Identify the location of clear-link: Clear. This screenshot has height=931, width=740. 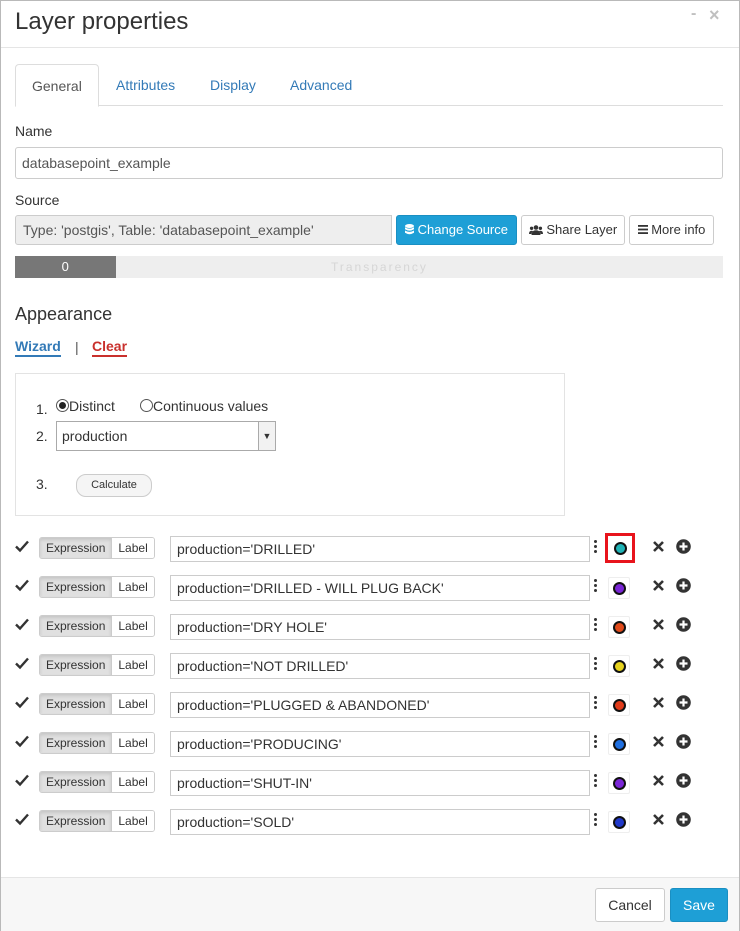
(110, 347).